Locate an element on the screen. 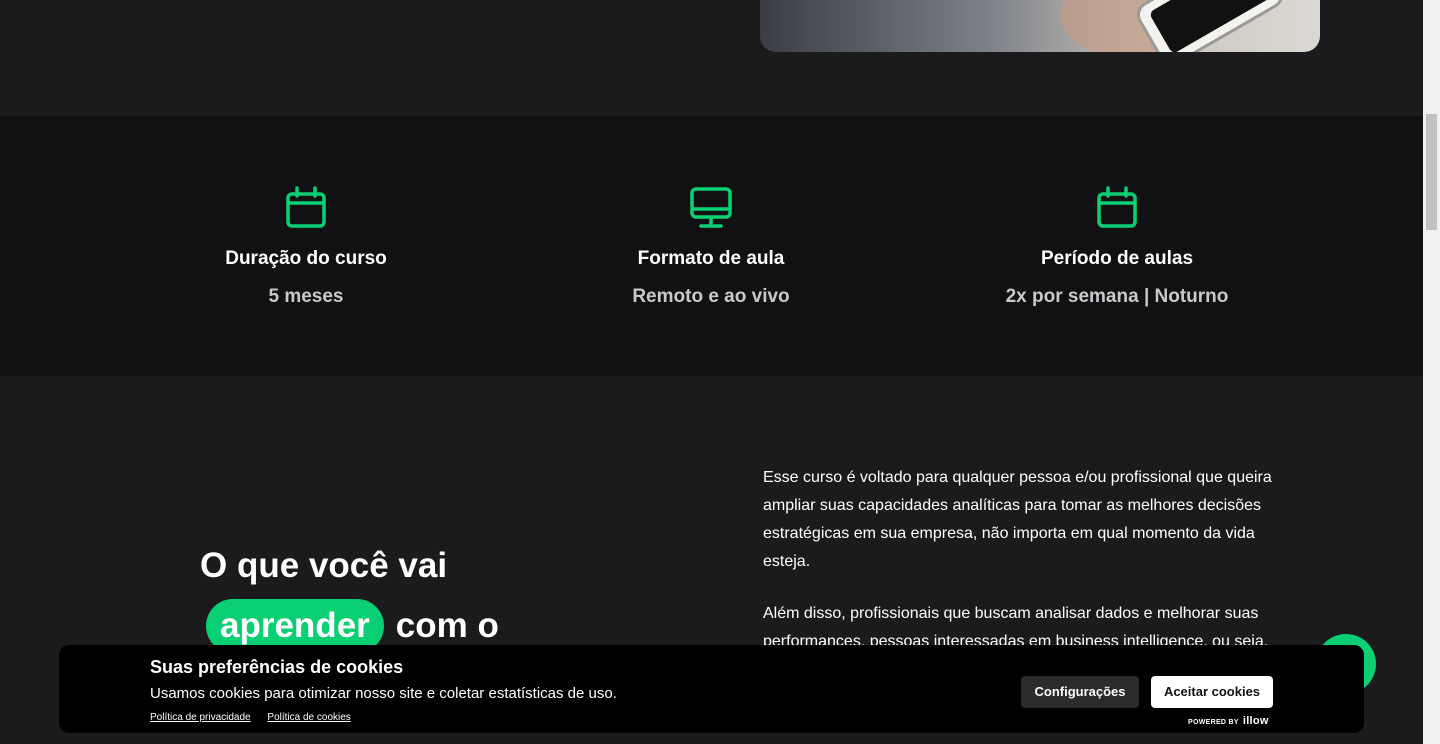 This screenshot has width=1440, height=744. info-value: 5 meses is located at coordinates (306, 296).